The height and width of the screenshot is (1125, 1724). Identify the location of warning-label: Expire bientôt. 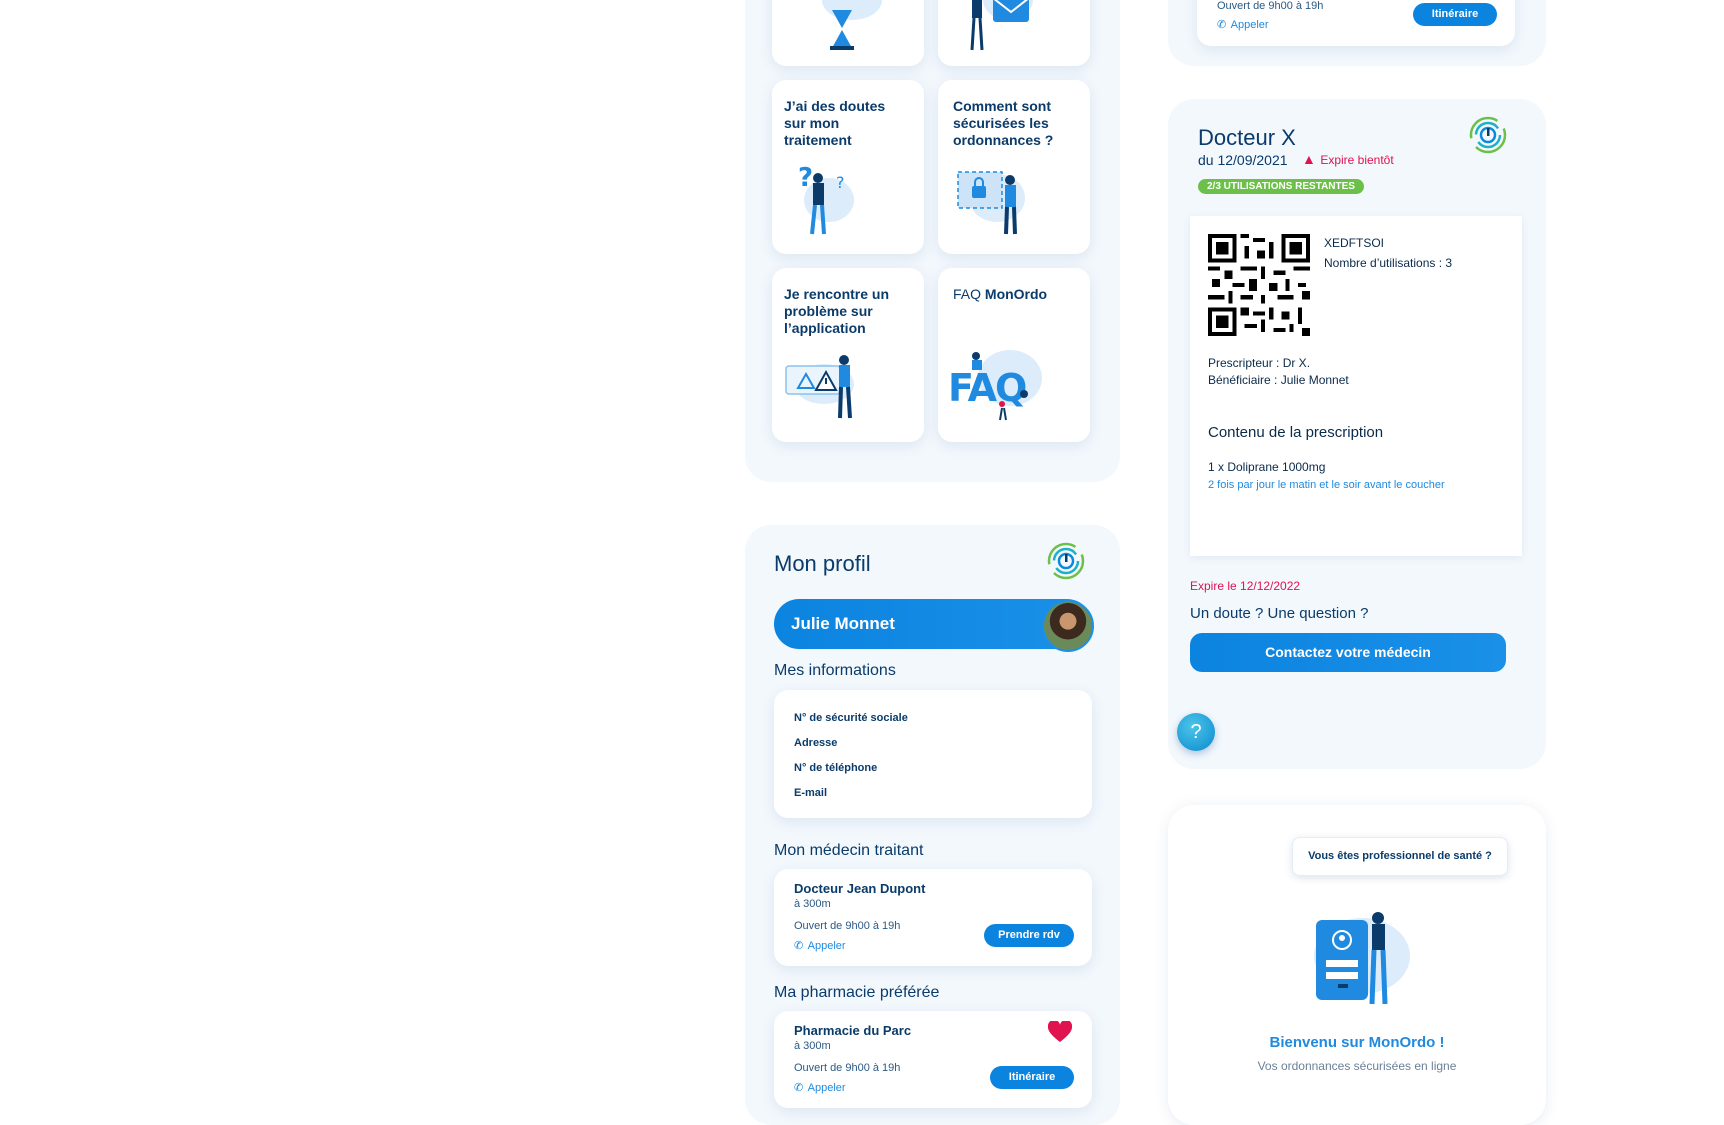
(1357, 160).